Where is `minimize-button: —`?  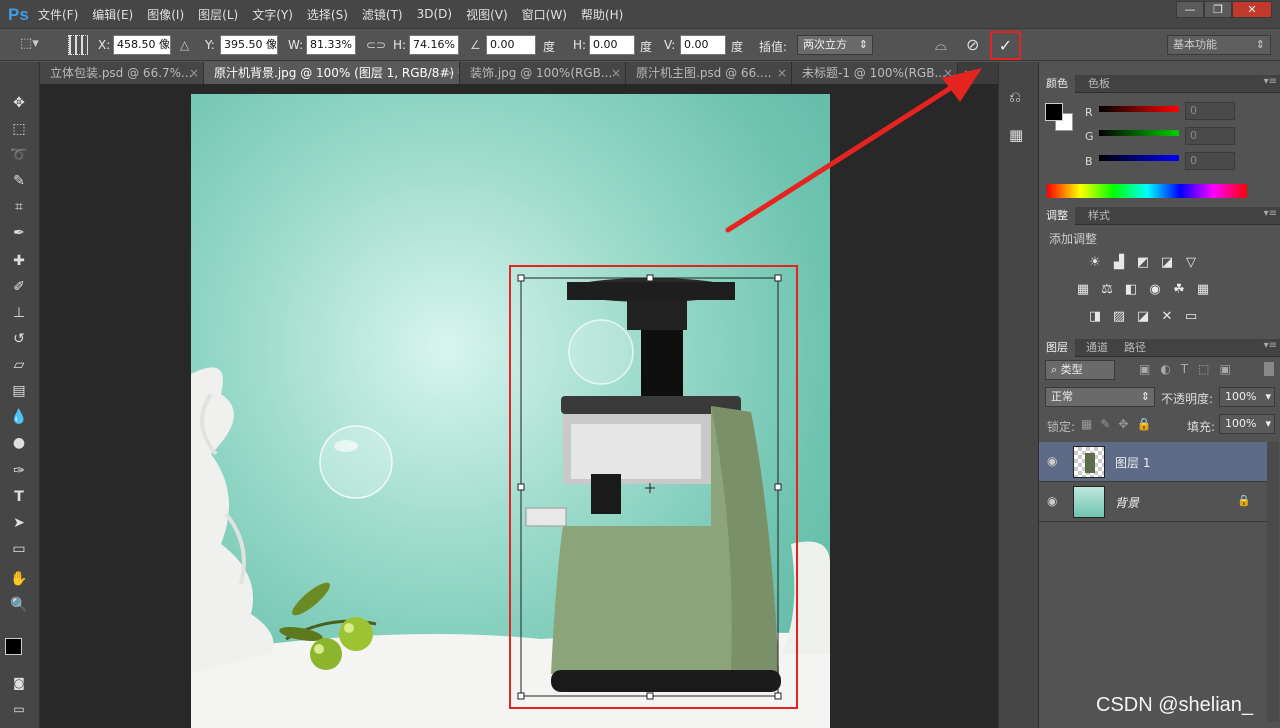
minimize-button: — is located at coordinates (1190, 9).